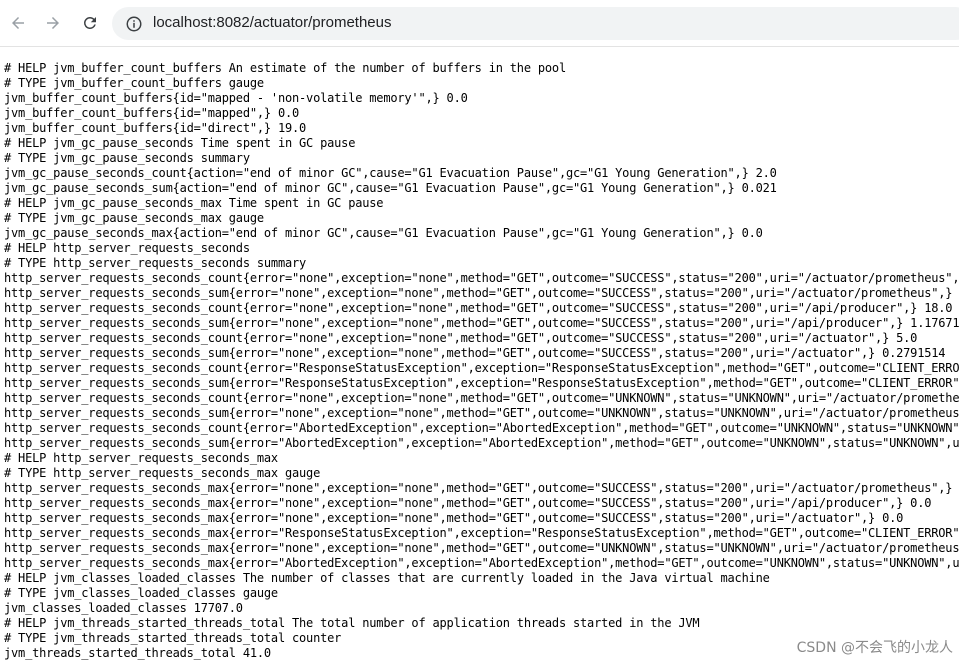 The width and height of the screenshot is (959, 665). What do you see at coordinates (127, 248) in the screenshot?
I see `metric-line: # HELP http_server_requests_seconds` at bounding box center [127, 248].